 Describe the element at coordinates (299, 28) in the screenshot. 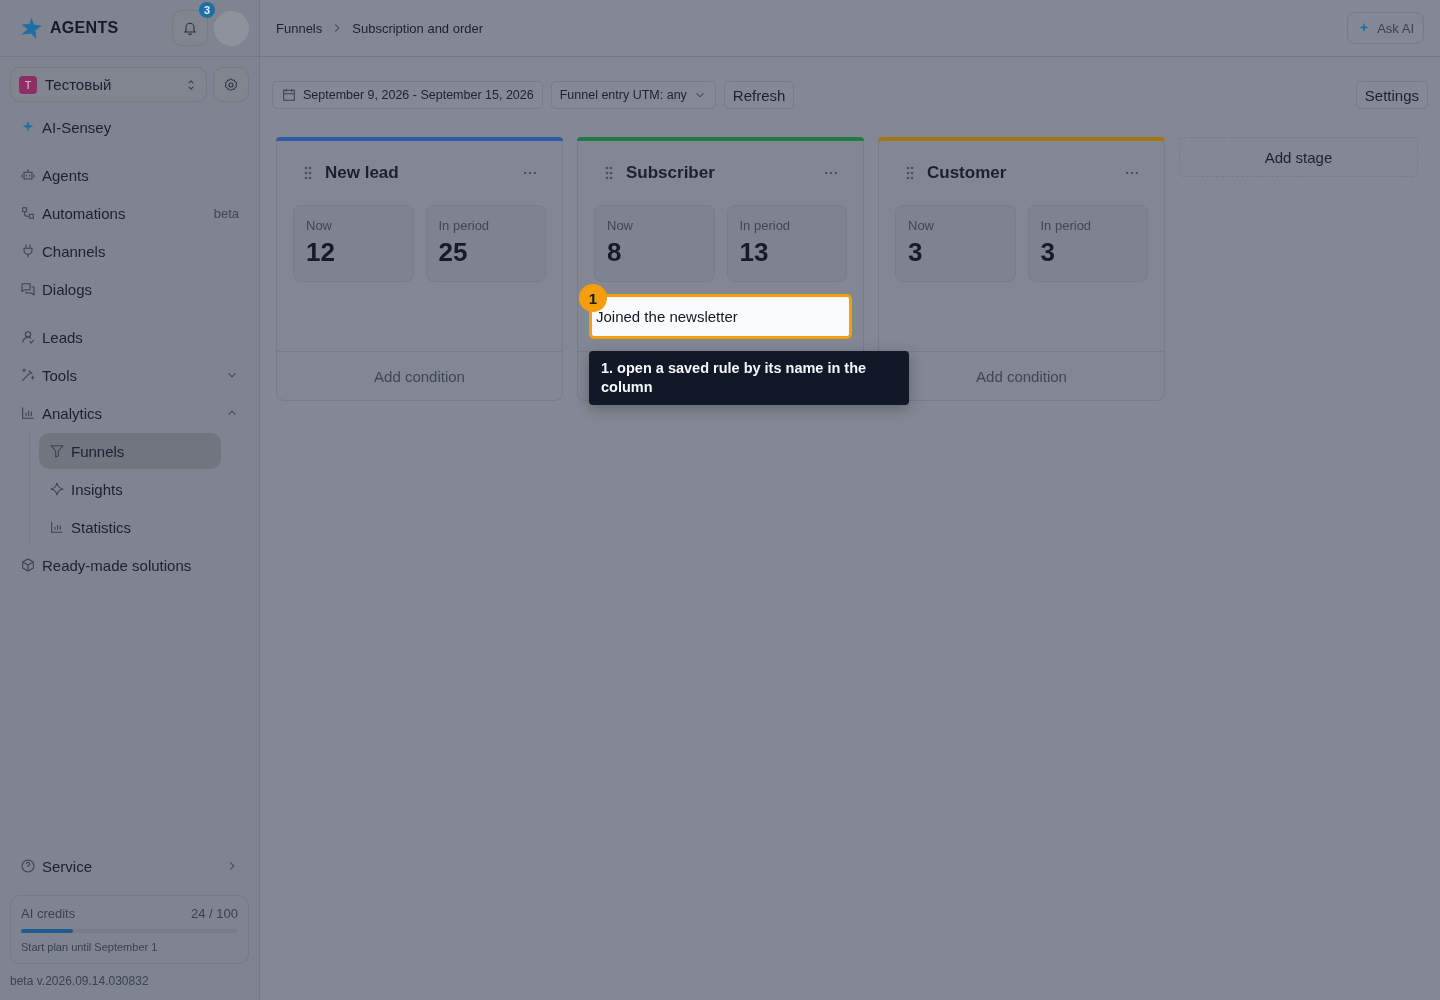

I see `breadcrumb-link: Funnels` at that location.